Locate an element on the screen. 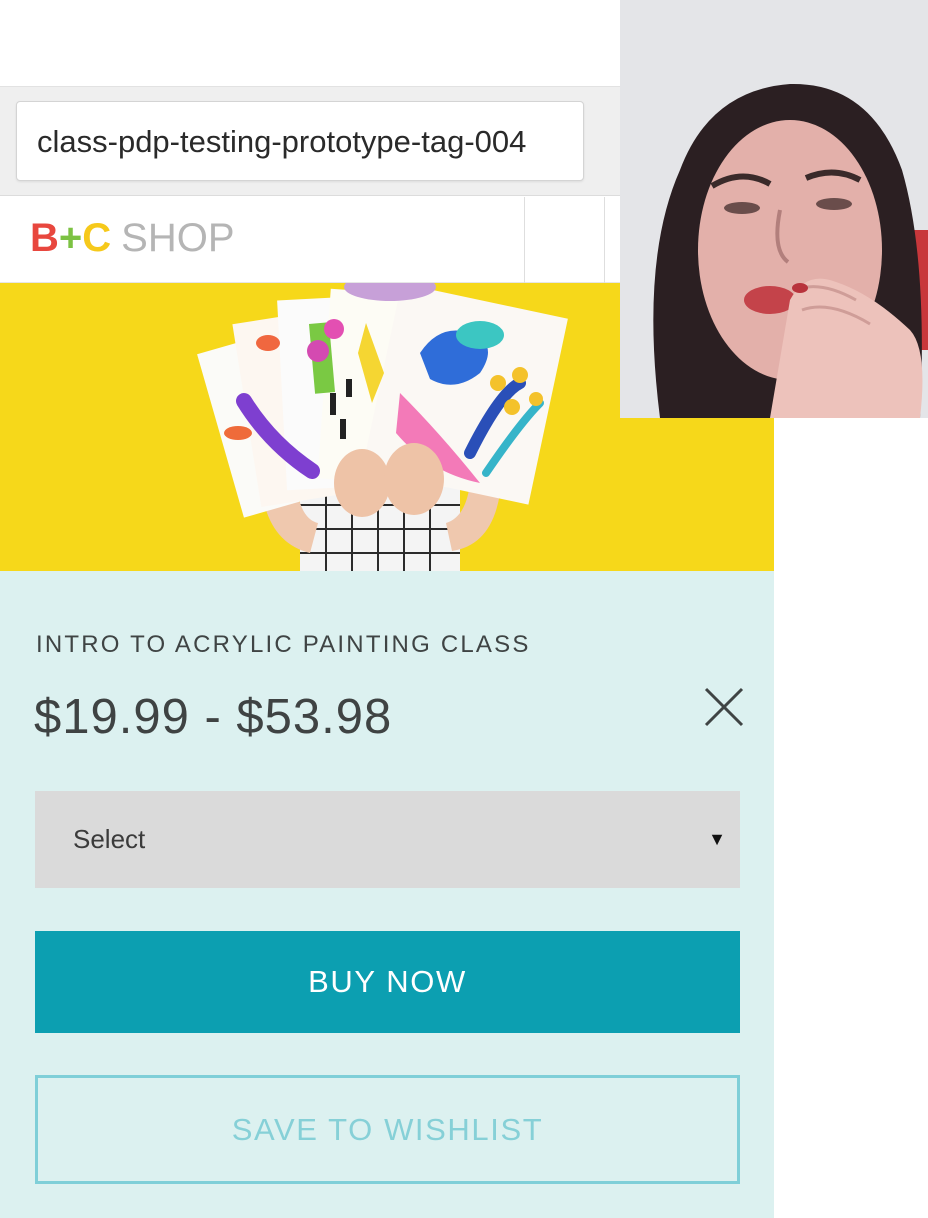 This screenshot has width=928, height=1218. option-select: Select ▼ is located at coordinates (387, 839).